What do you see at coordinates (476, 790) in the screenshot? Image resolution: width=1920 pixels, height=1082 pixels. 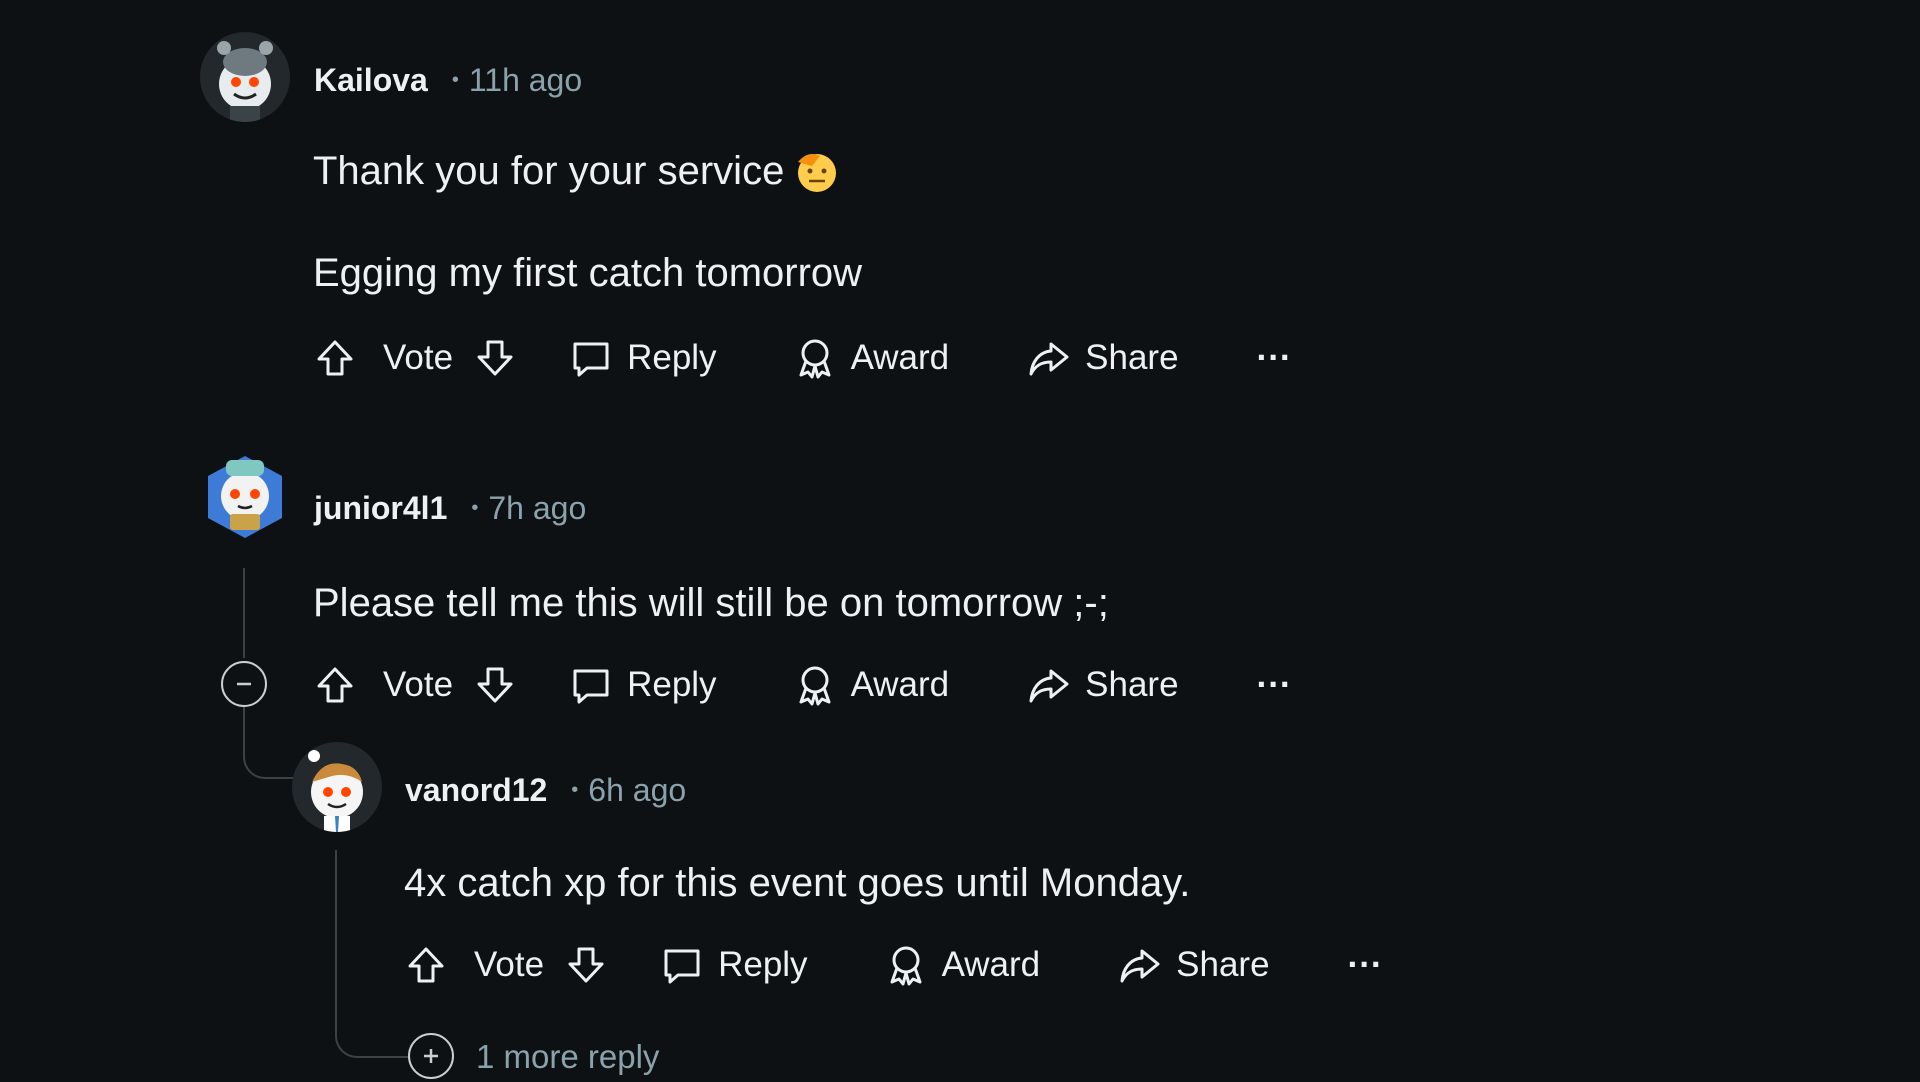 I see `username: vanord12` at bounding box center [476, 790].